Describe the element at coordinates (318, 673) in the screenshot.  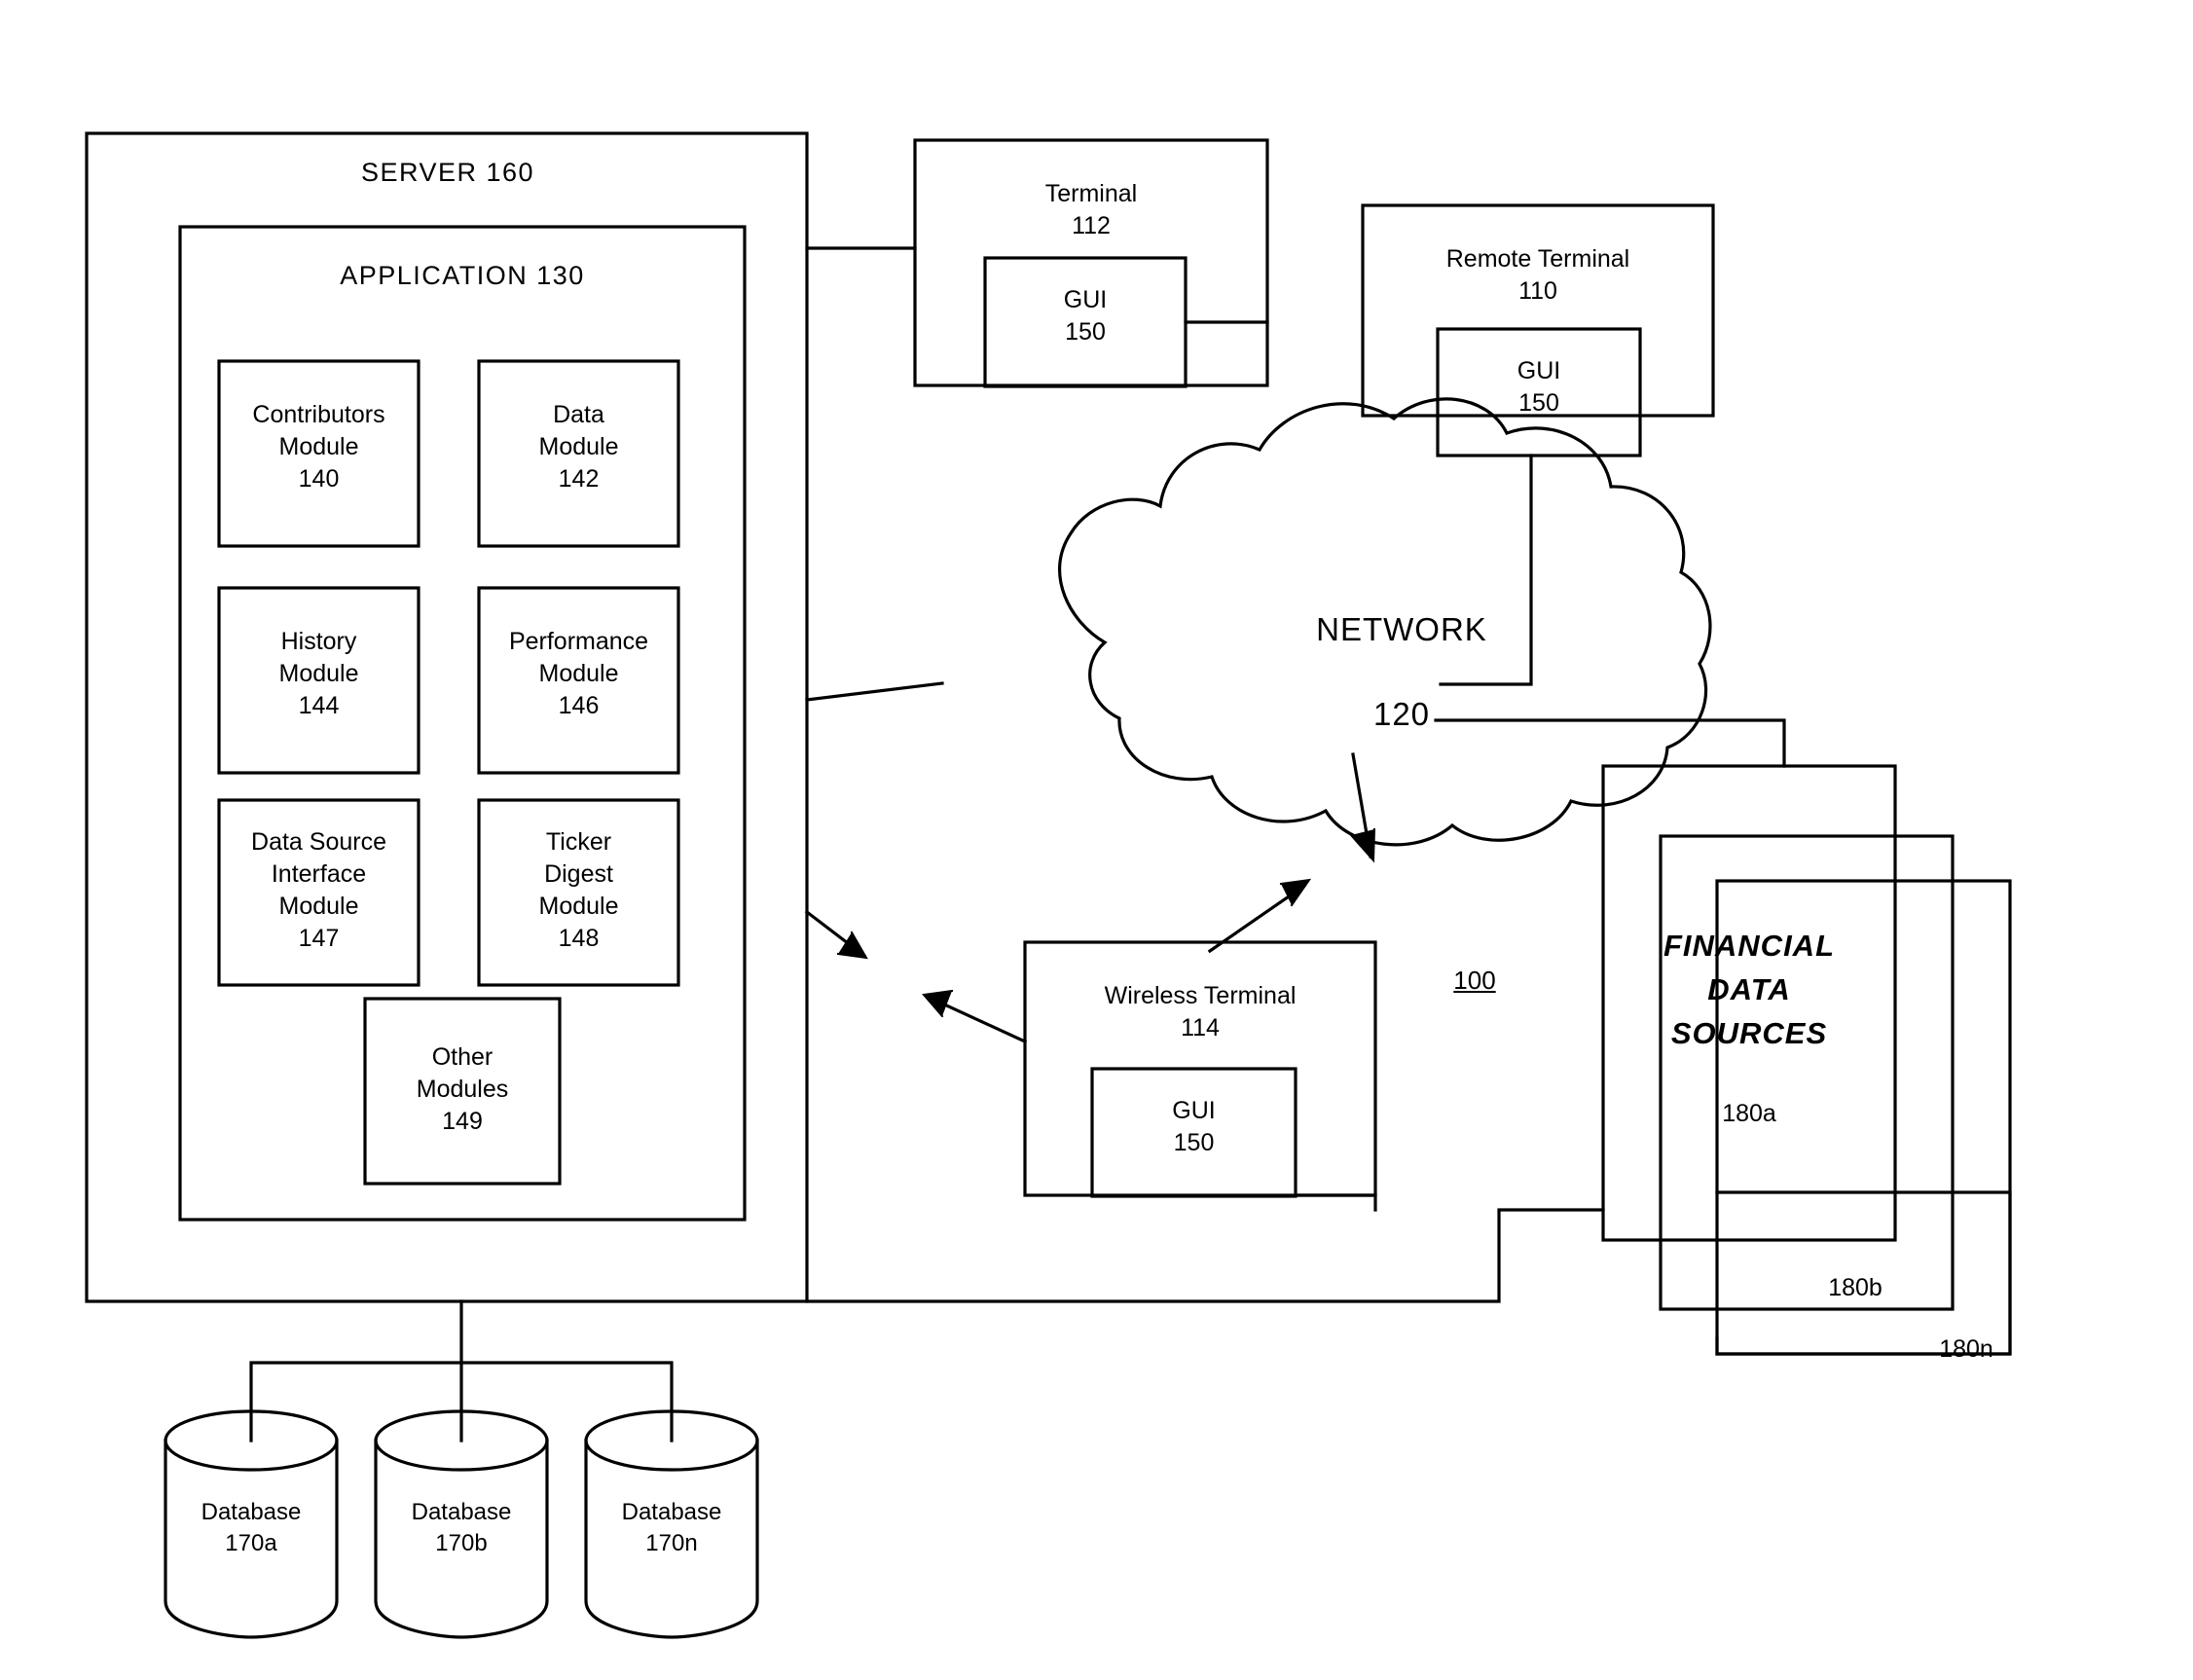
I see `history-module-label: History Module 144` at that location.